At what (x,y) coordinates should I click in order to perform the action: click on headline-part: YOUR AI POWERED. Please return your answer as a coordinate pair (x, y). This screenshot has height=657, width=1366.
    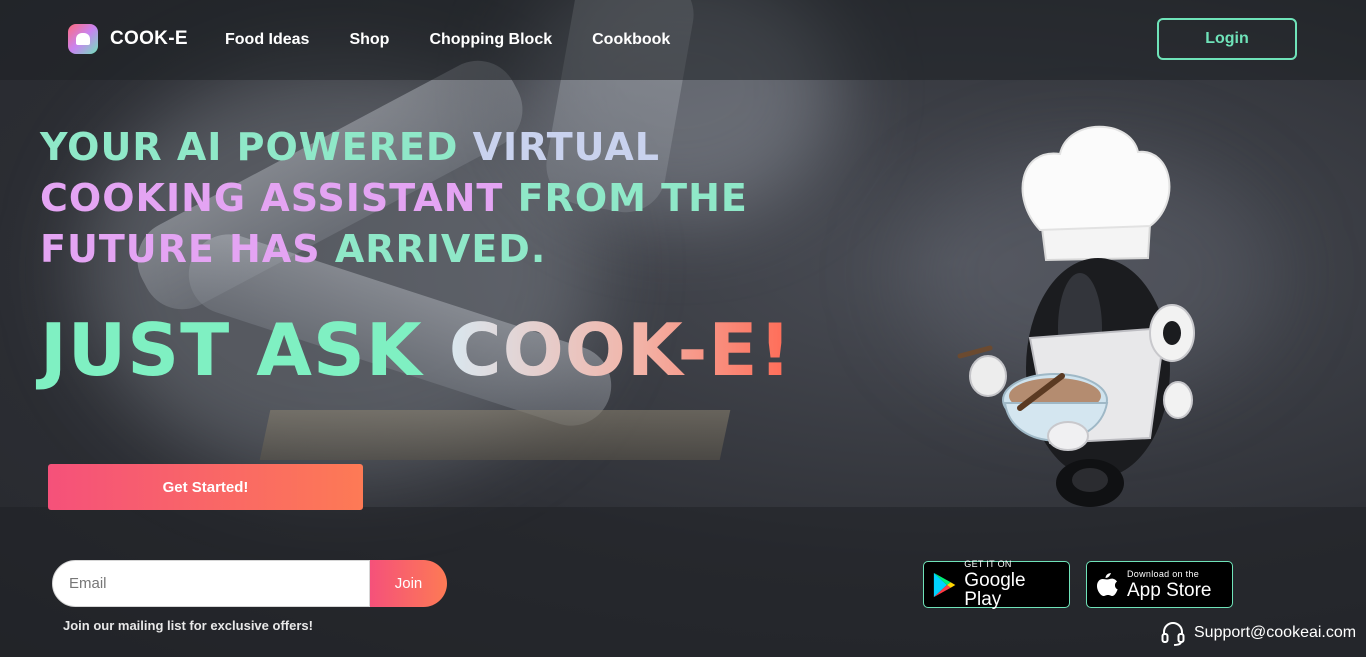
    Looking at the image, I should click on (256, 147).